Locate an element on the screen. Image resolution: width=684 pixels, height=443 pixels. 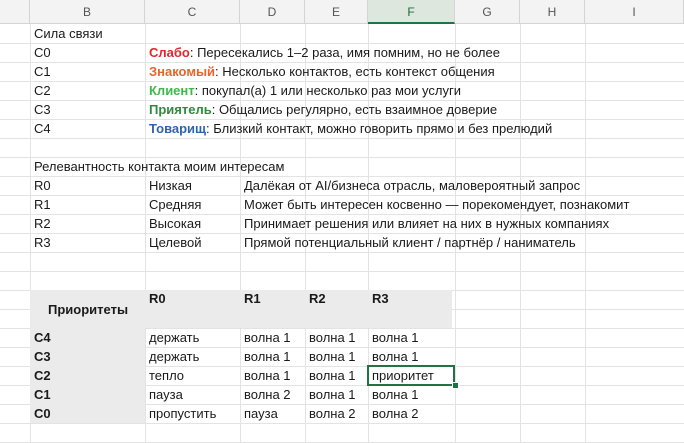
strength-label: Приятель is located at coordinates (180, 109).